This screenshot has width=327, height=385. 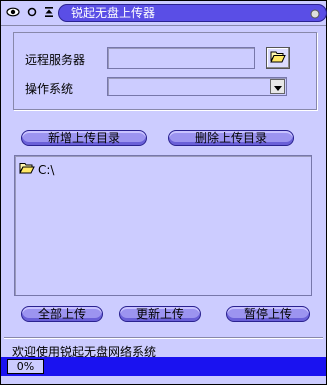 What do you see at coordinates (84, 138) in the screenshot?
I see `add-upload-dir-button: 新增上传目录` at bounding box center [84, 138].